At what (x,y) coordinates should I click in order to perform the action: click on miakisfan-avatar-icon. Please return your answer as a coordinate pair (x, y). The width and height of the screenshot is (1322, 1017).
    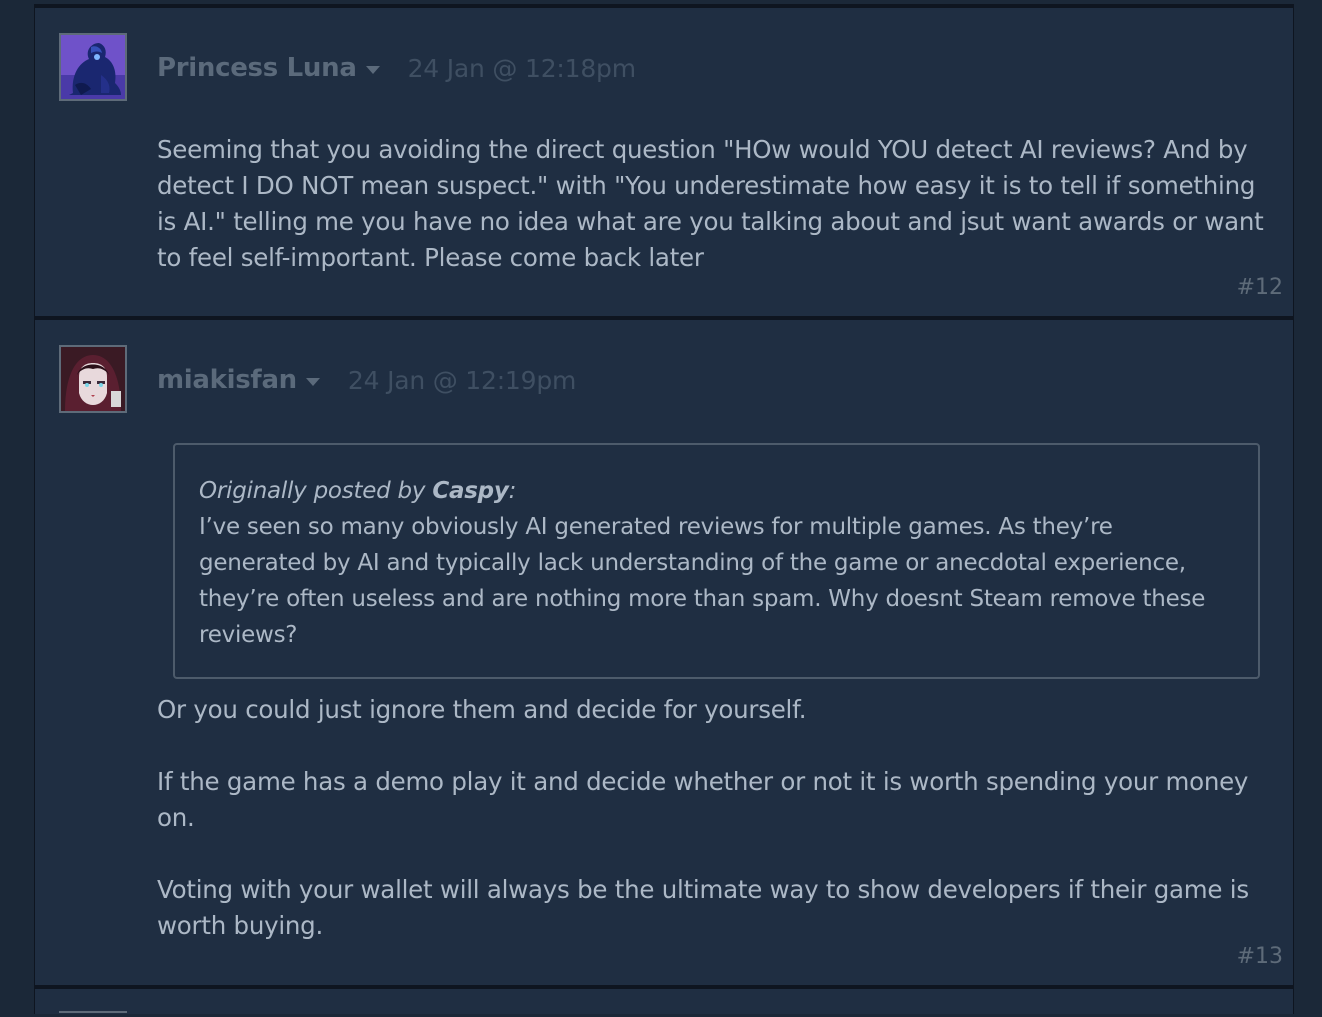
    Looking at the image, I should click on (93, 379).